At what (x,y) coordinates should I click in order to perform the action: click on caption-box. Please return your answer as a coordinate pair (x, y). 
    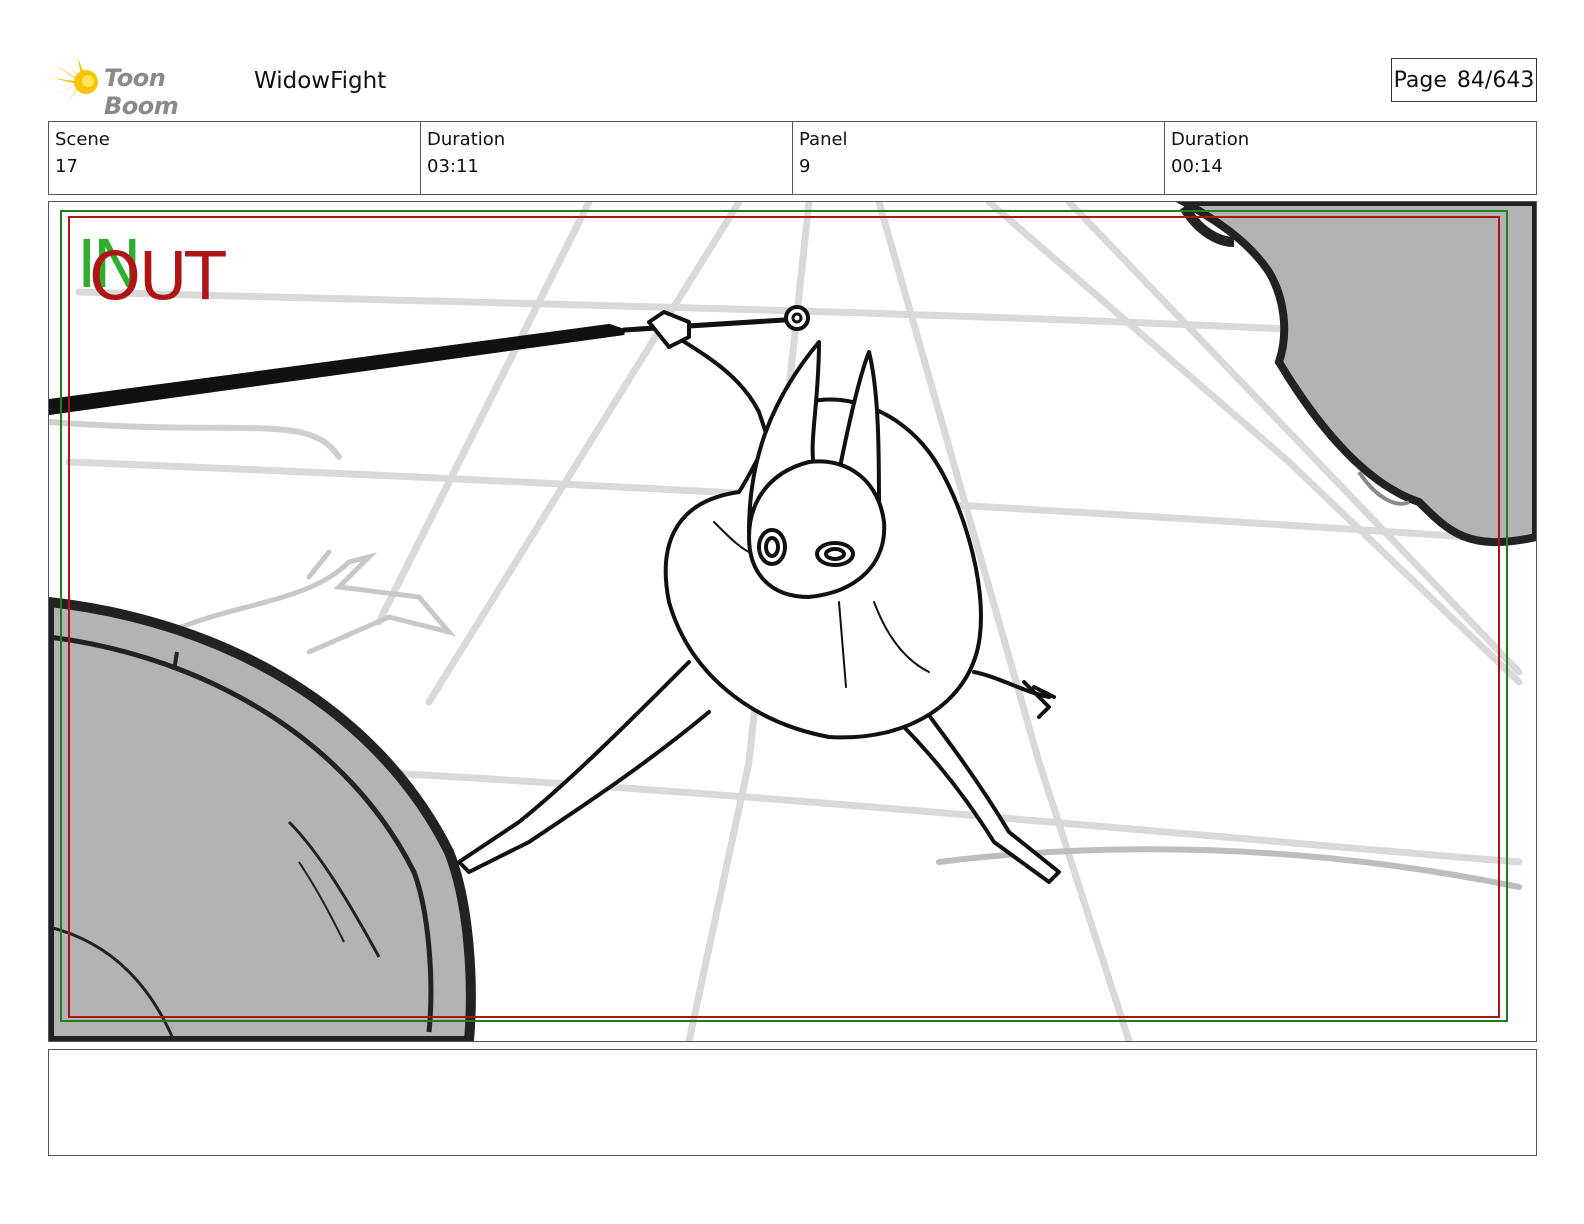
    Looking at the image, I should click on (792, 1102).